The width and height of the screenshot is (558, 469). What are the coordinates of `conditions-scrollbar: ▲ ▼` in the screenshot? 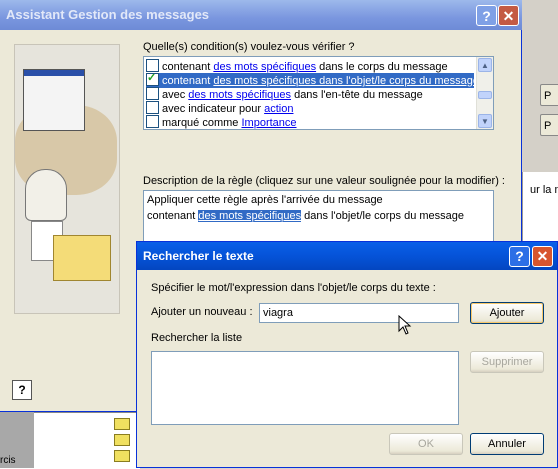 It's located at (484, 93).